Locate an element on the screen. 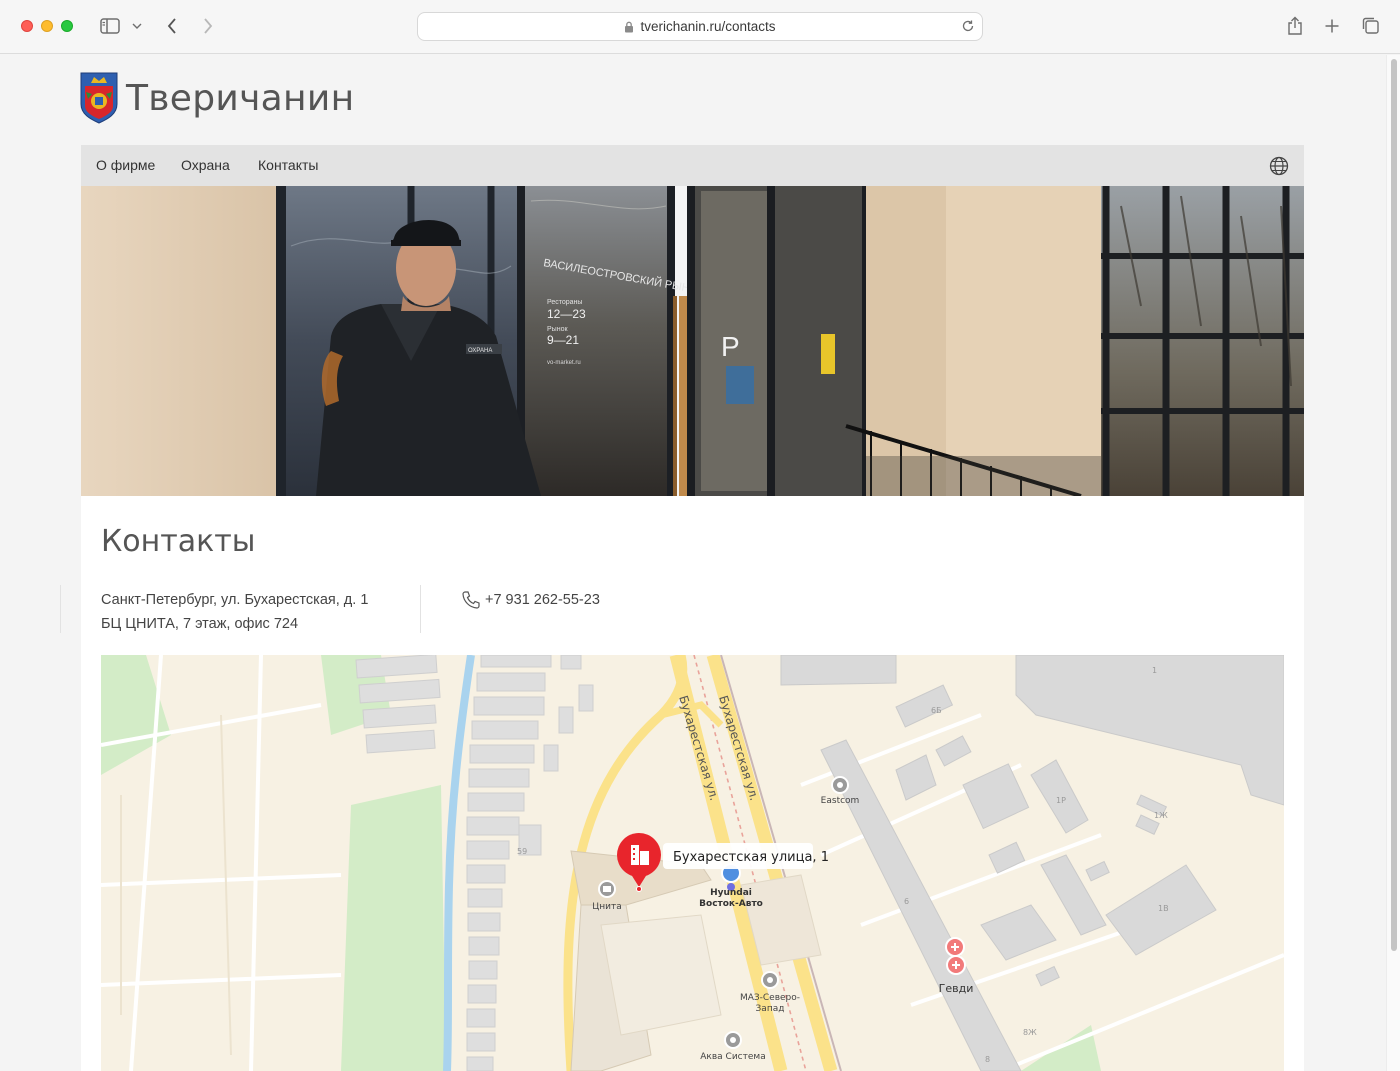 Image resolution: width=1400 pixels, height=1071 pixels. svg-text: Eastcom is located at coordinates (840, 801).